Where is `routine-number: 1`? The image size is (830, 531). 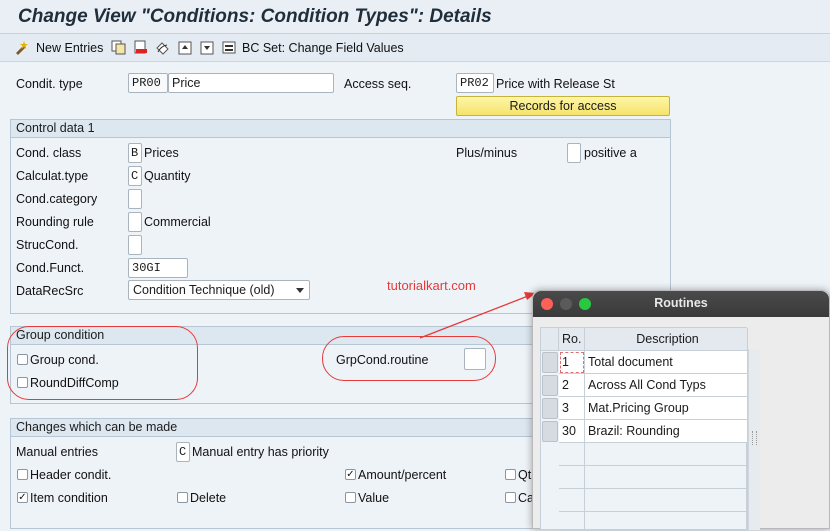 routine-number: 1 is located at coordinates (572, 362).